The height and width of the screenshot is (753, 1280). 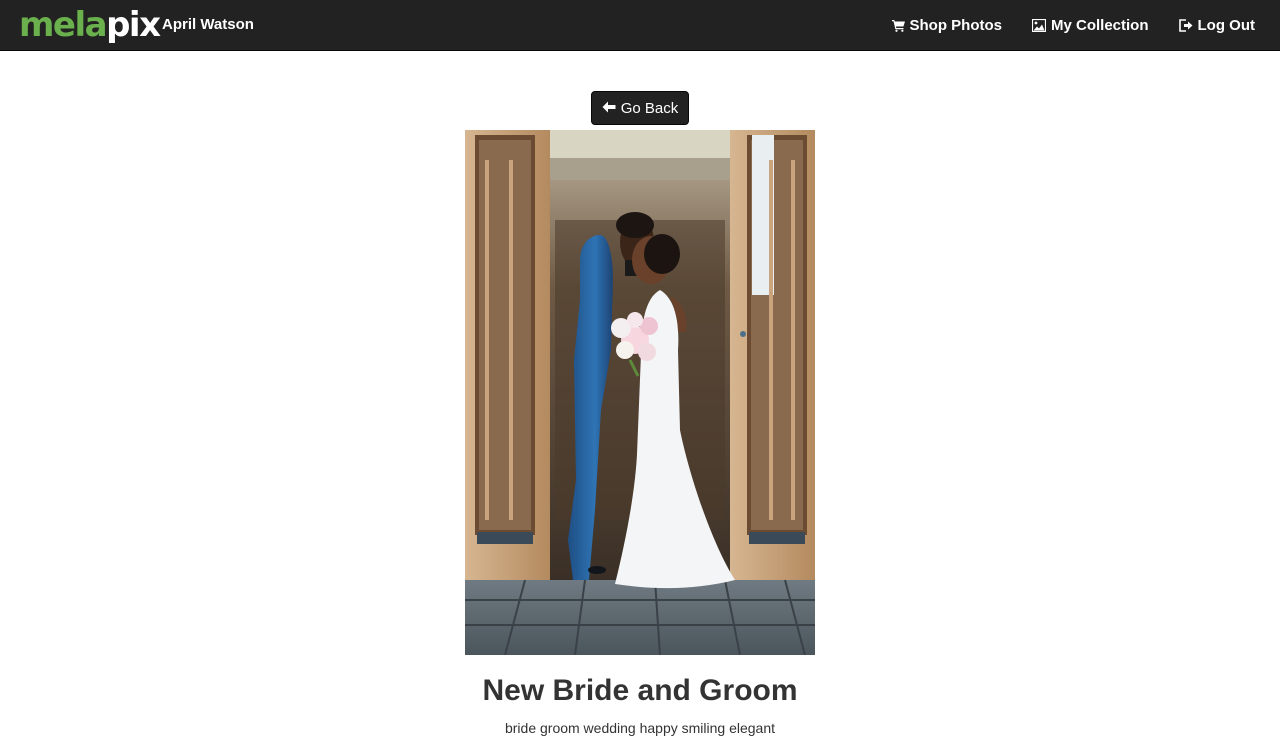 What do you see at coordinates (1185, 25) in the screenshot?
I see `log-out-icon` at bounding box center [1185, 25].